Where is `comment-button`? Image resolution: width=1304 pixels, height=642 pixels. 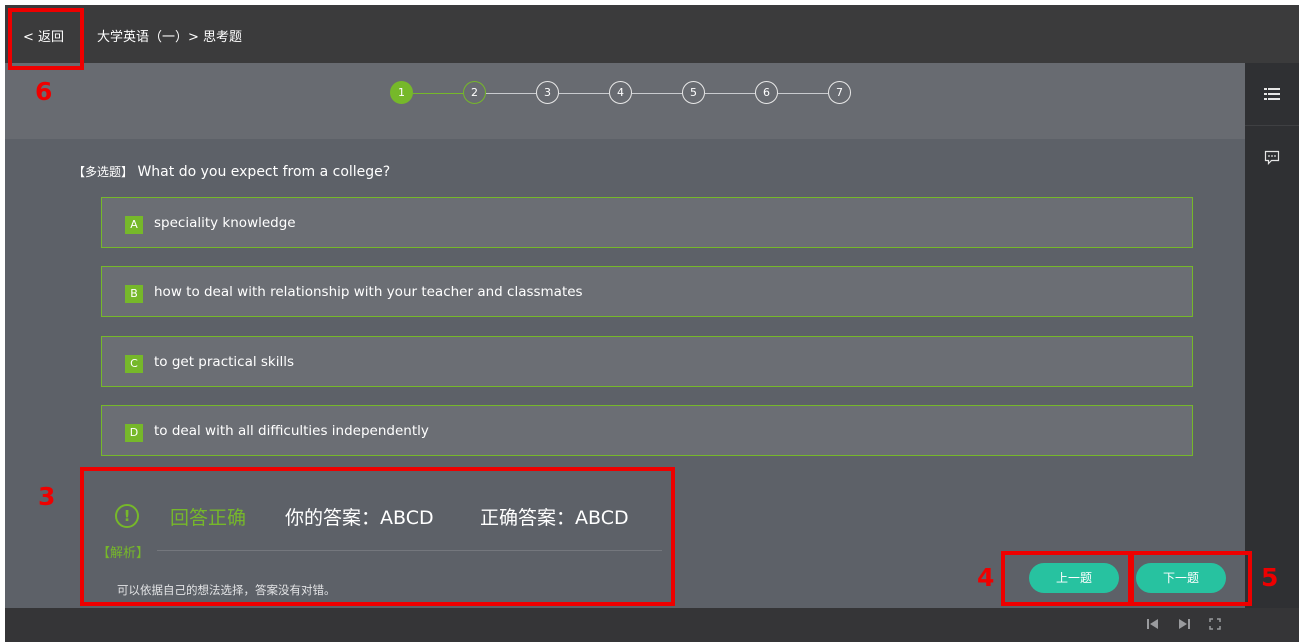
comment-button is located at coordinates (1272, 157).